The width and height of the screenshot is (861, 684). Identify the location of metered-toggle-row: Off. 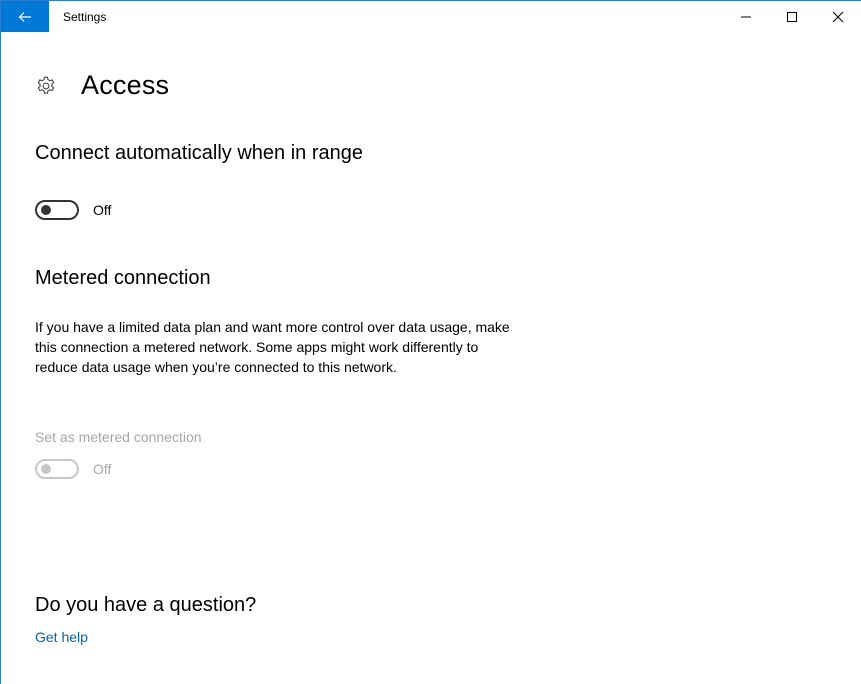
(73, 469).